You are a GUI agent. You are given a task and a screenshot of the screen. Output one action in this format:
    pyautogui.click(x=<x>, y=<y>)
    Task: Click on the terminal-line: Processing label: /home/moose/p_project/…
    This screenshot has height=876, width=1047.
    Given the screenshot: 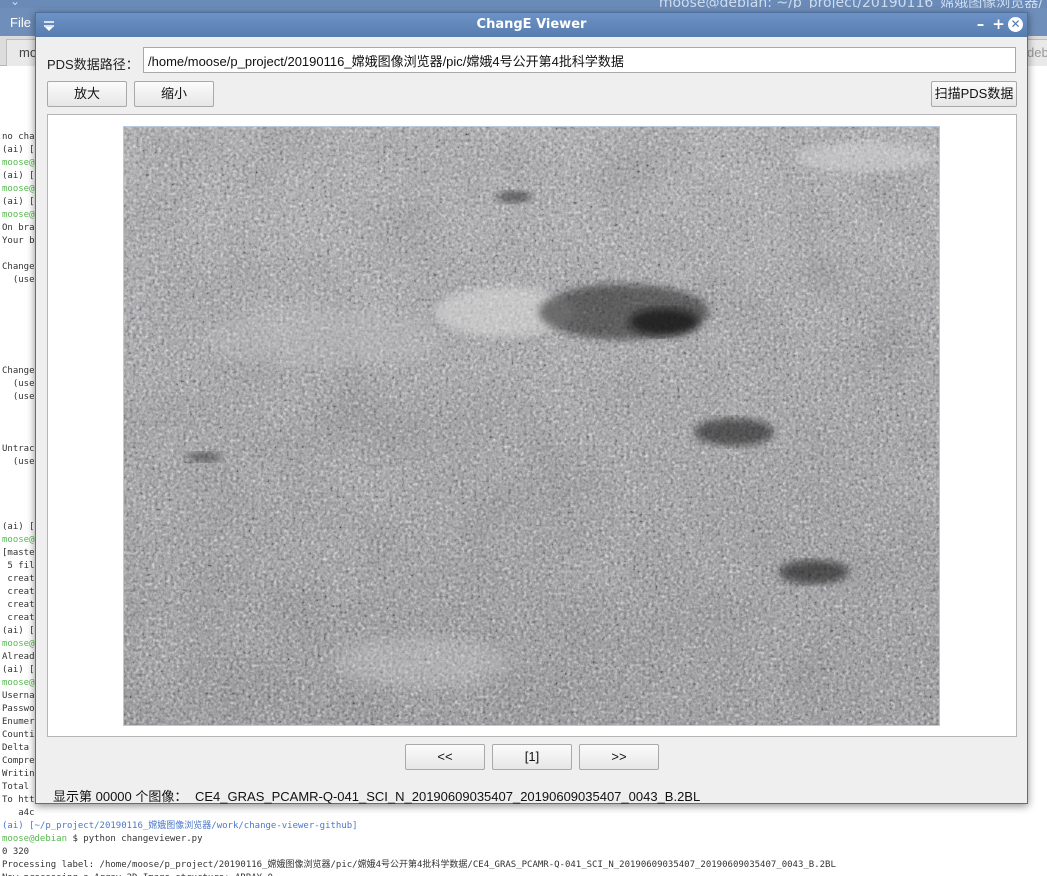 What is the action you would take?
    pyautogui.click(x=419, y=865)
    